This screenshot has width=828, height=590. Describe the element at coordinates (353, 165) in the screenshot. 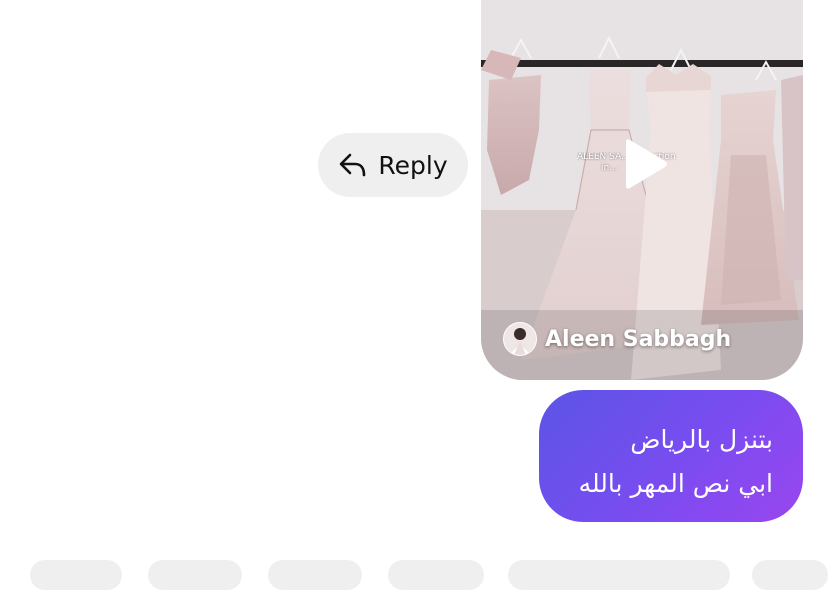

I see `reply-arrow-icon` at that location.